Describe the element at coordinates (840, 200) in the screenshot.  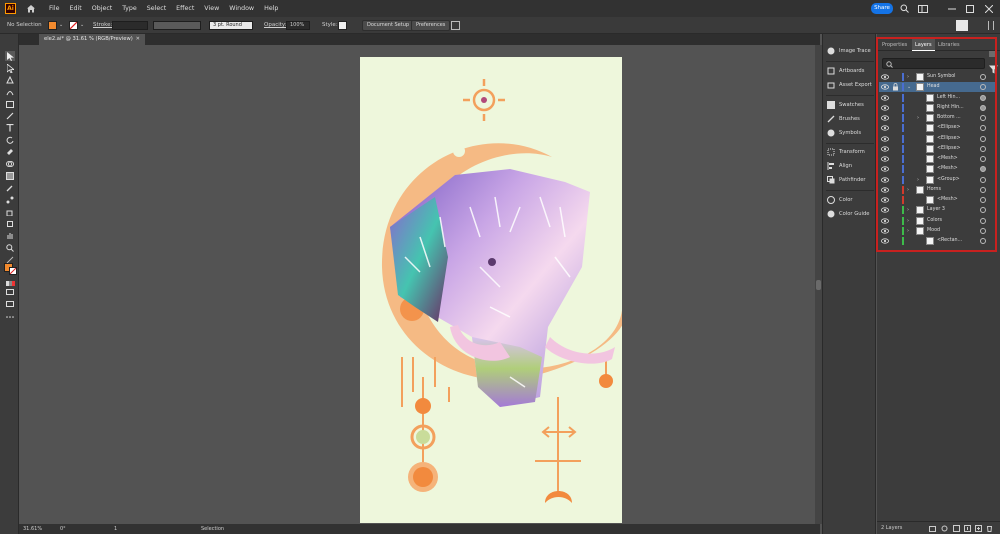
I see `color-panel-button: Color` at that location.